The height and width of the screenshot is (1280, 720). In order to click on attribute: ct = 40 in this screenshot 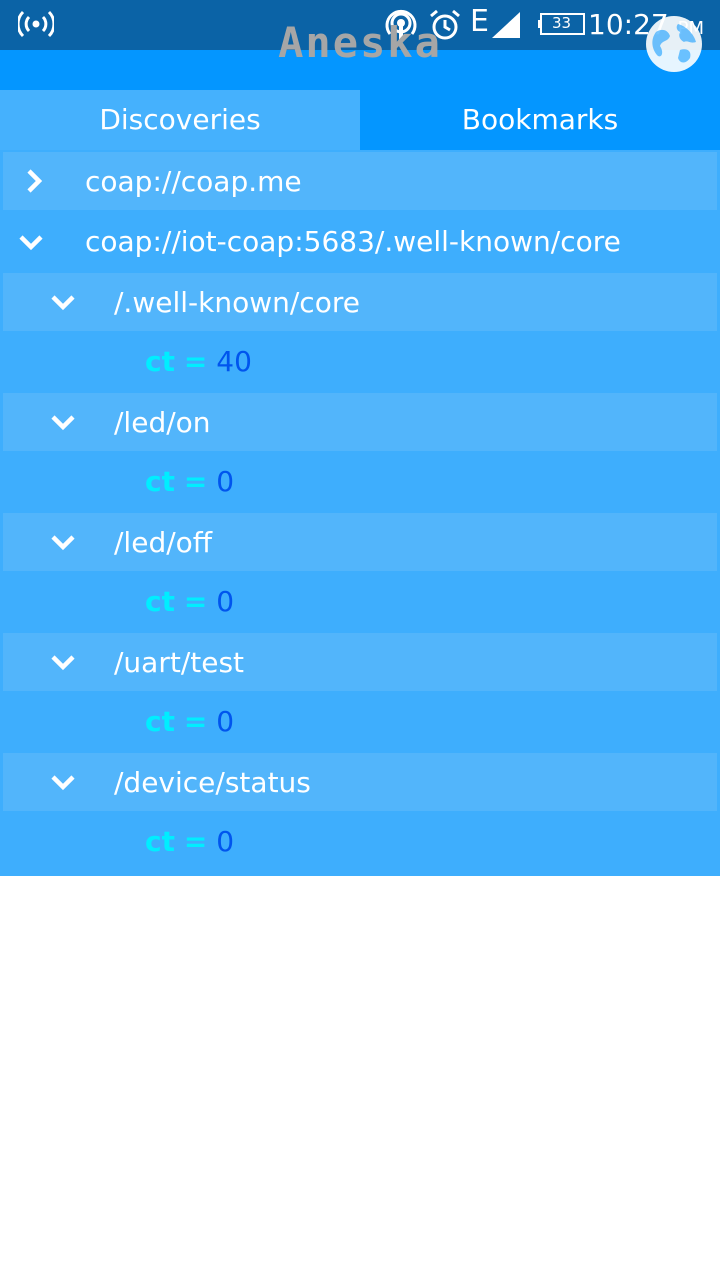, I will do `click(198, 362)`.